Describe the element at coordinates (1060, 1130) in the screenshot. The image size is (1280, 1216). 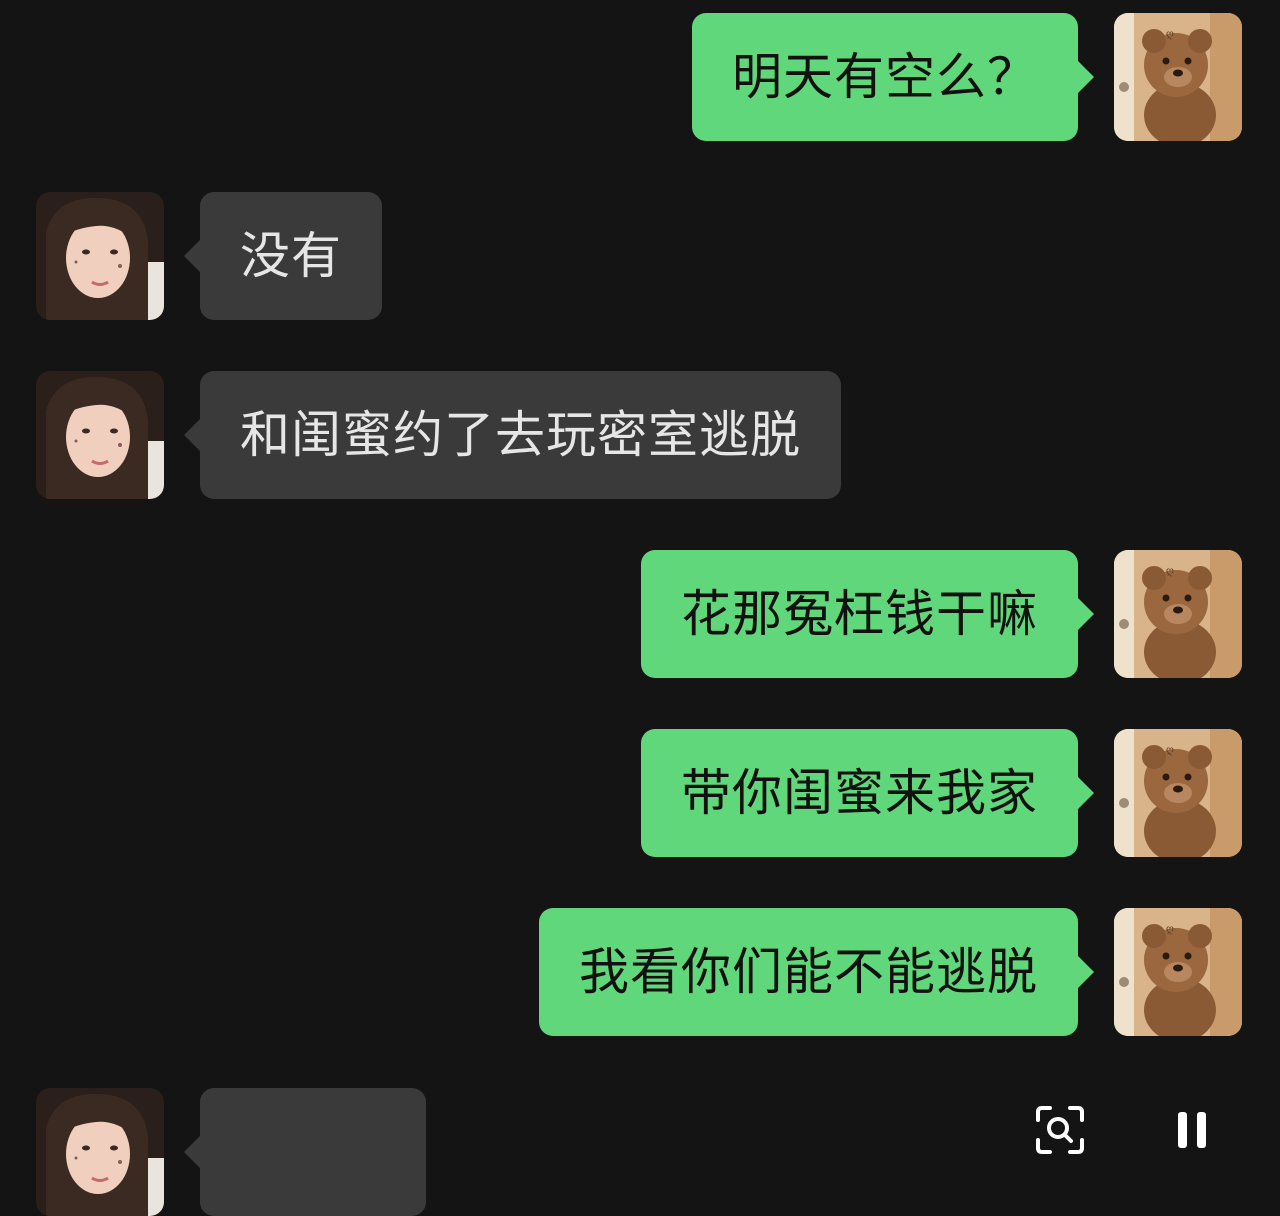
I see `visual-search-icon` at that location.